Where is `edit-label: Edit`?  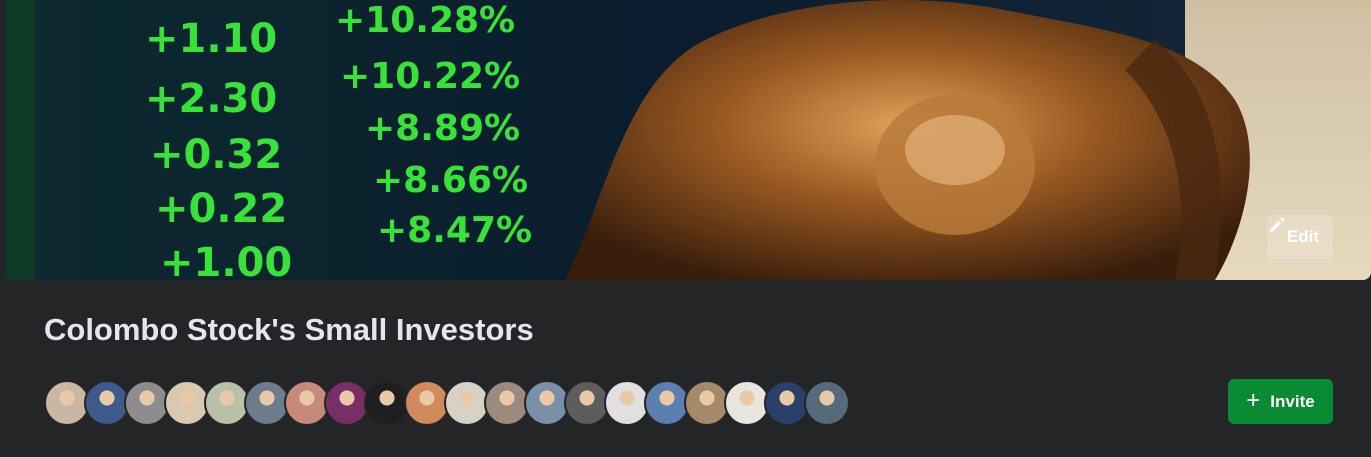 edit-label: Edit is located at coordinates (1302, 236).